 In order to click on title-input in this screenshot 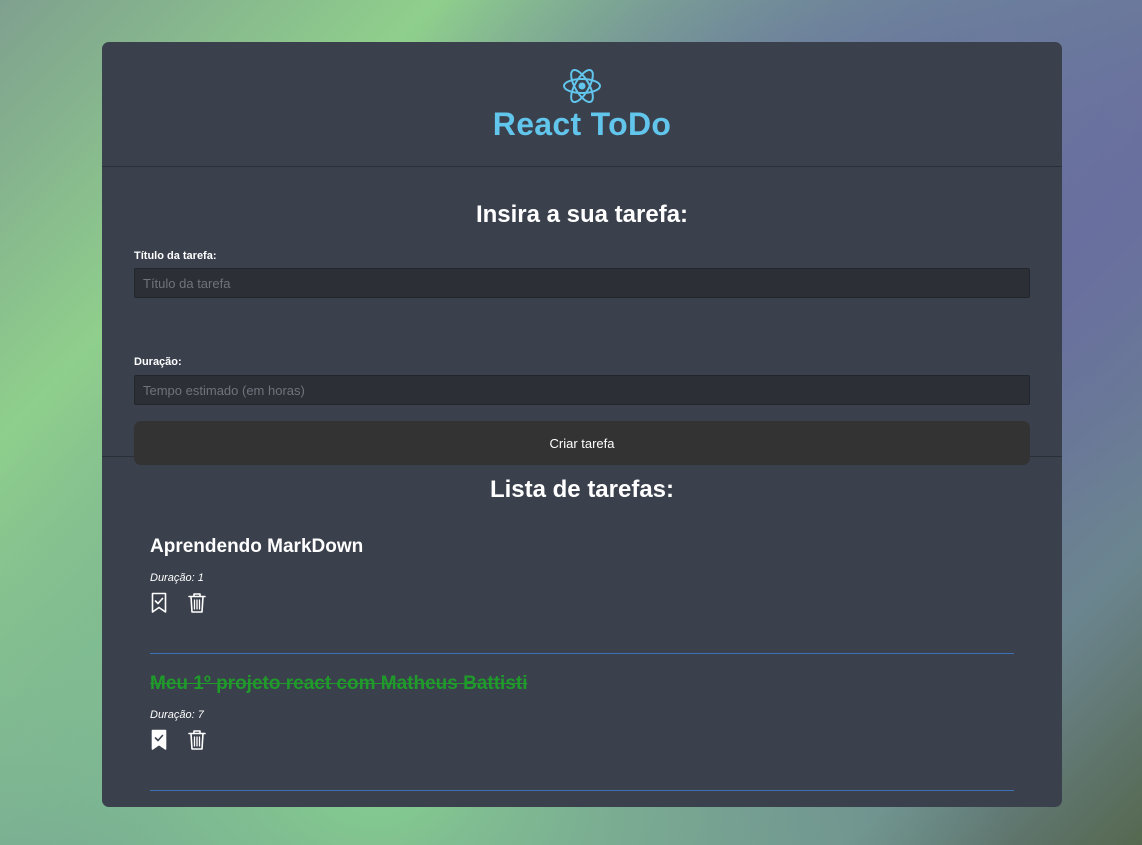, I will do `click(582, 283)`.